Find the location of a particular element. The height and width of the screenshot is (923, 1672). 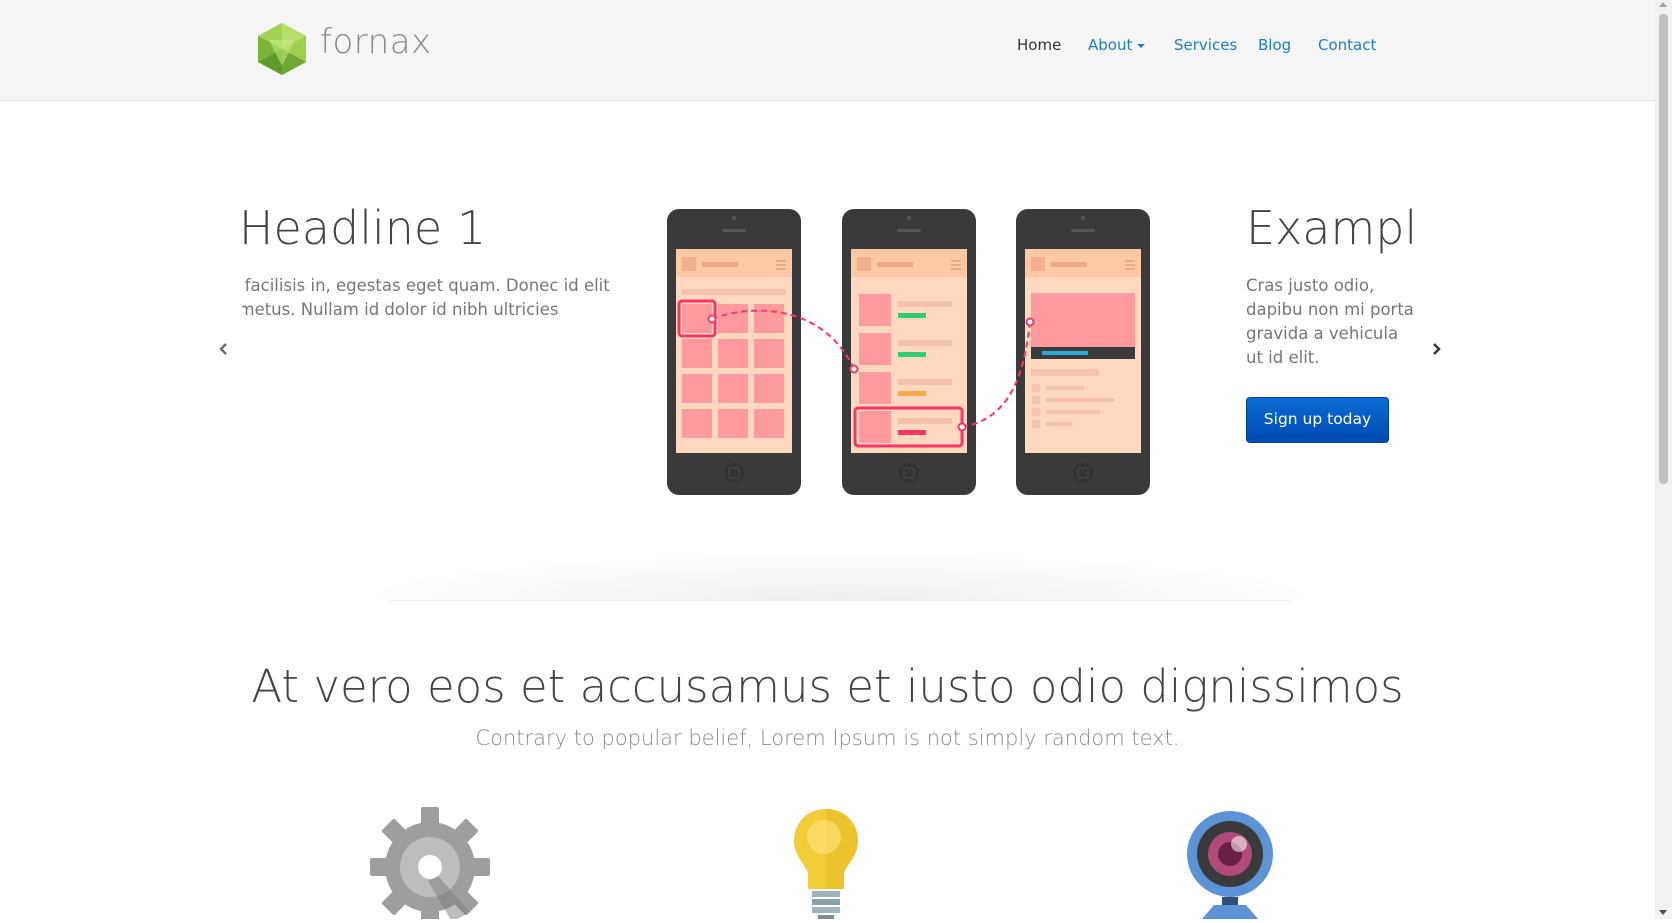

feature-webcam is located at coordinates (1234, 864).